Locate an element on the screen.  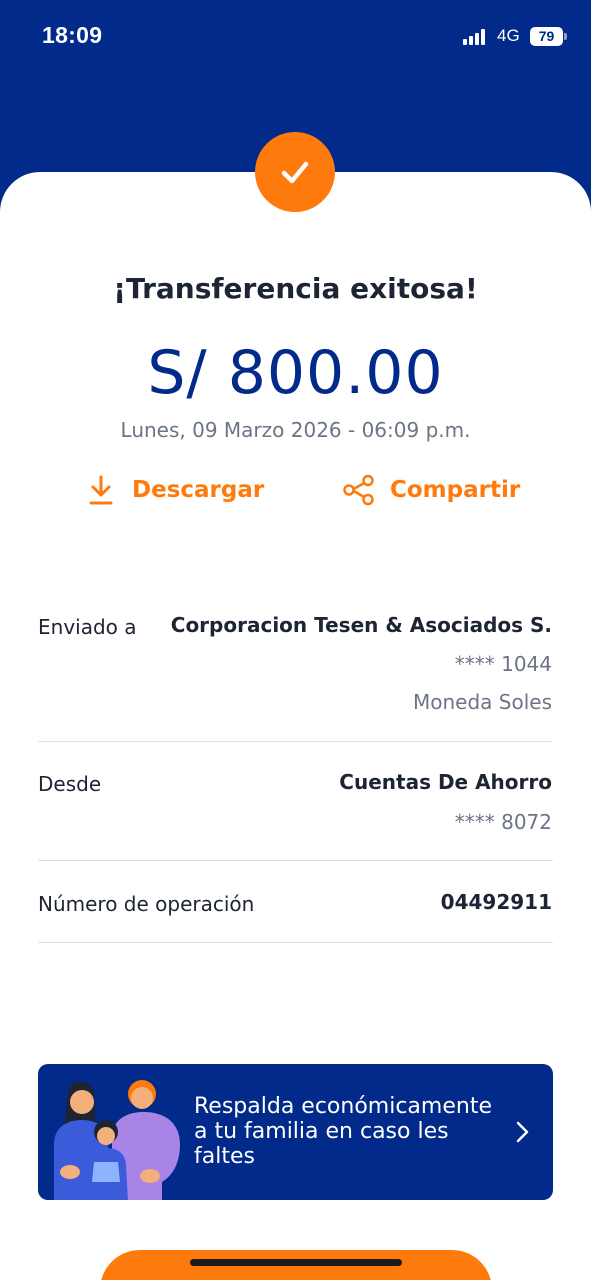
success-badge is located at coordinates (295, 172).